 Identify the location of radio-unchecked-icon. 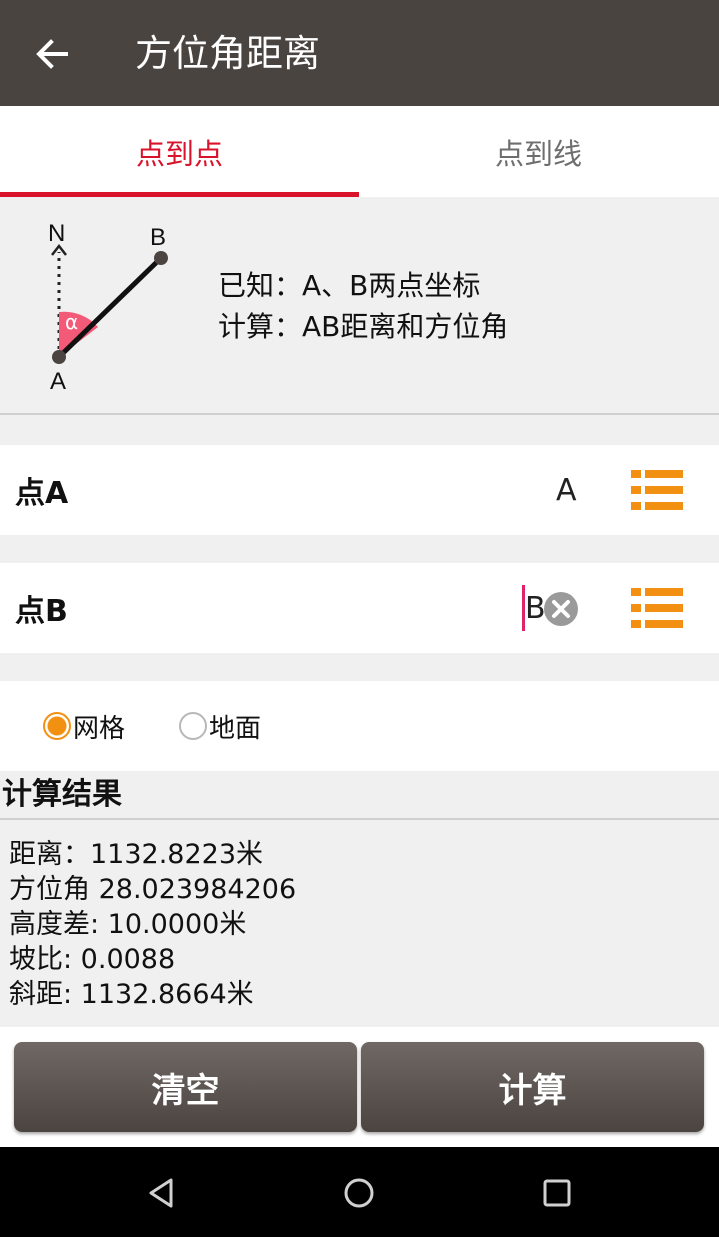
(193, 726).